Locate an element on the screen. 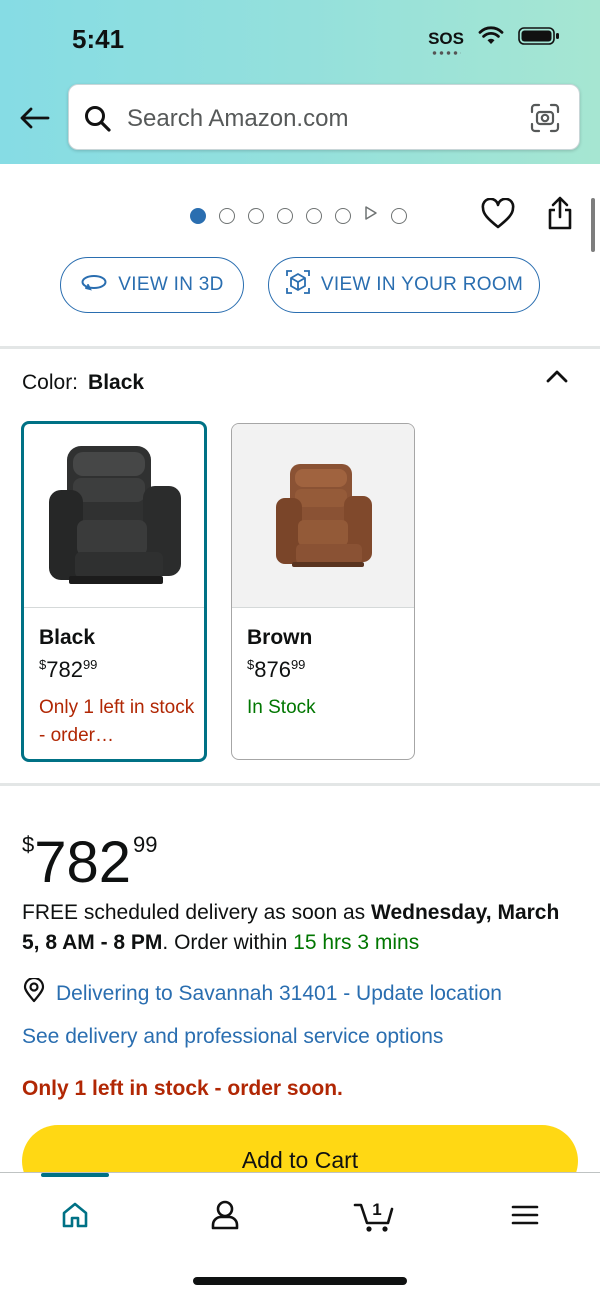 This screenshot has width=600, height=1298. search-input: Search Amazon.com is located at coordinates (324, 117).